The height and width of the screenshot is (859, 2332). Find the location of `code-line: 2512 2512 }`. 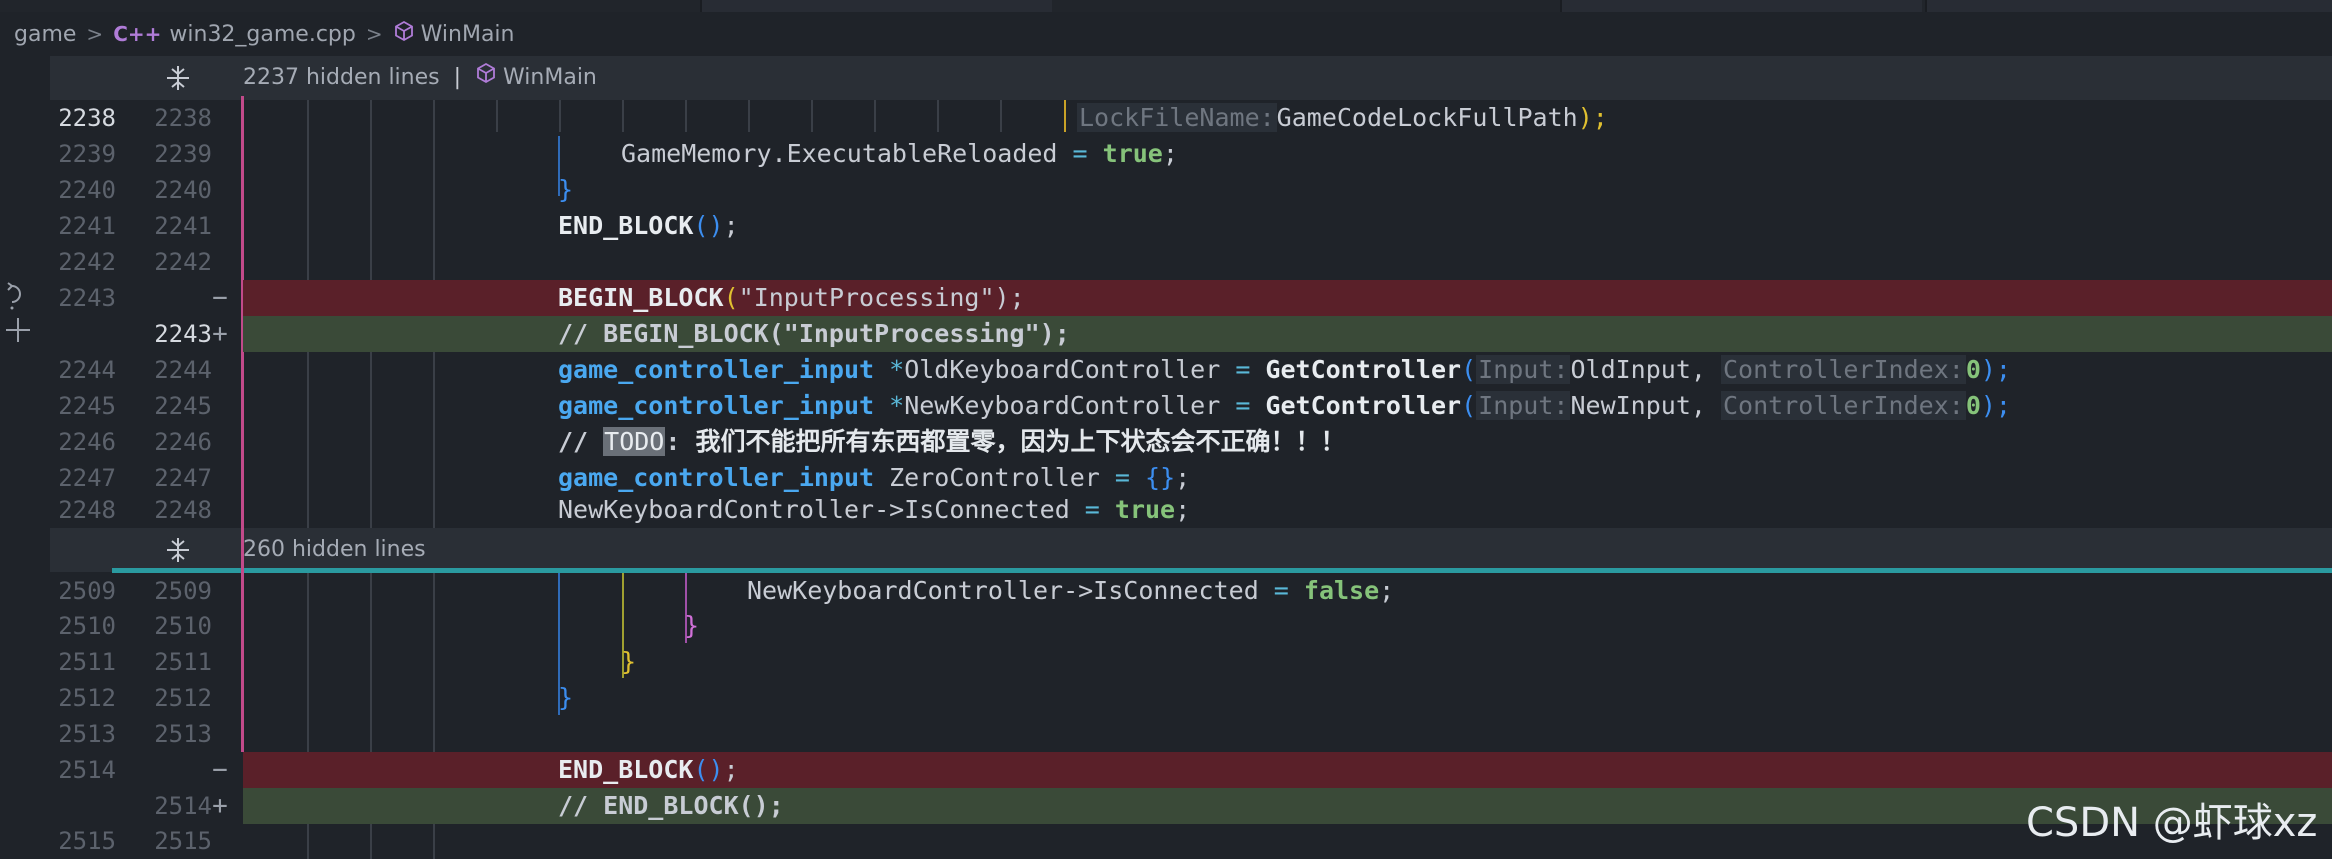

code-line: 2512 2512 } is located at coordinates (1166, 698).